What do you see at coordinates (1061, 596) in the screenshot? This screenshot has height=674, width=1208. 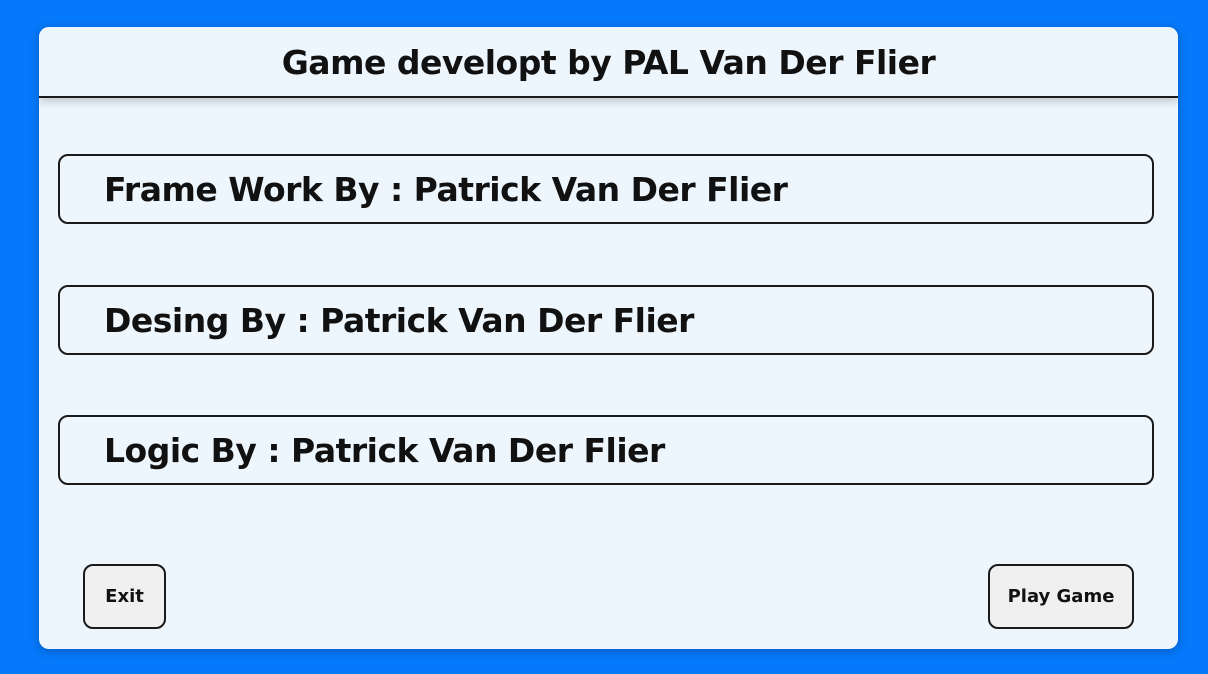 I see `play-game-button: Play Game` at bounding box center [1061, 596].